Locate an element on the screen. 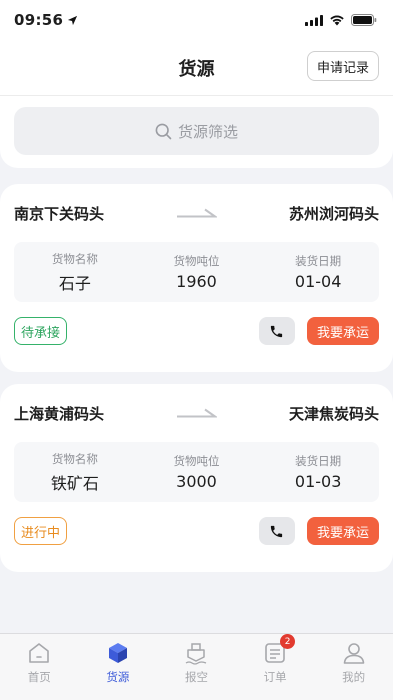  search-section: 货源筛选 is located at coordinates (196, 132).